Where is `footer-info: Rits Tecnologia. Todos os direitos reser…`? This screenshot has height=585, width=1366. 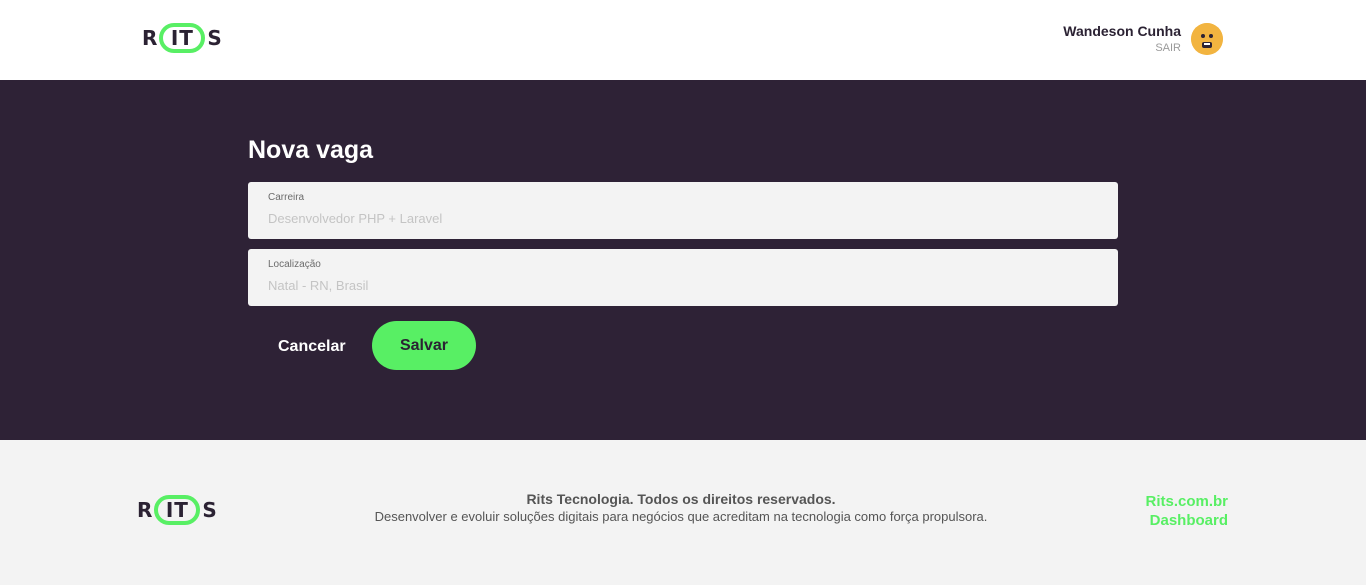 footer-info: Rits Tecnologia. Todos os direitos reser… is located at coordinates (681, 508).